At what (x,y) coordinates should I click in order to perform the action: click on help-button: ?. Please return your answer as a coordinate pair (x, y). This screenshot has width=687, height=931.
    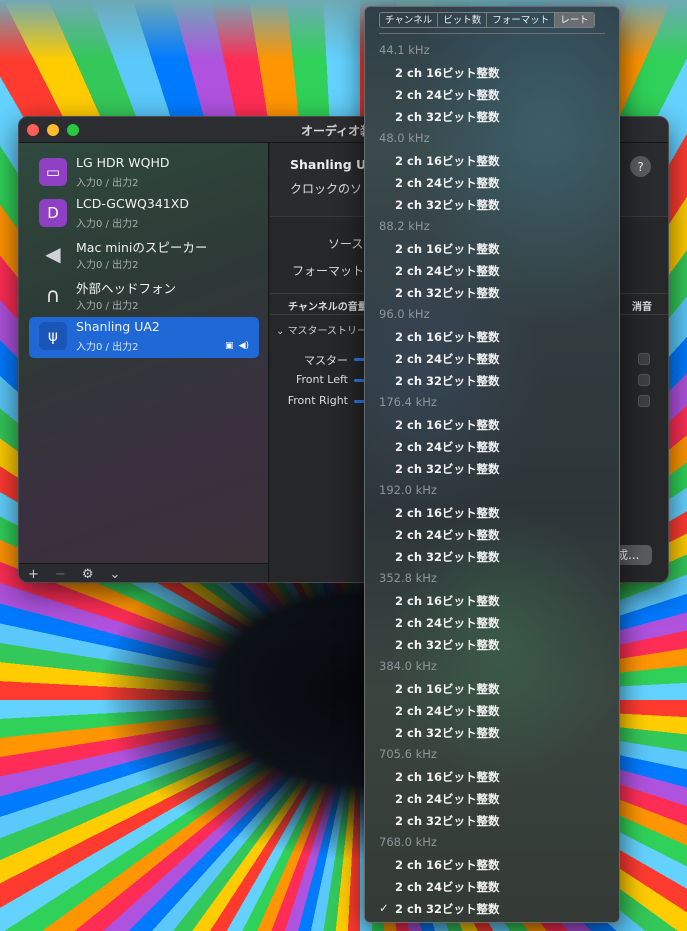
    Looking at the image, I should click on (640, 166).